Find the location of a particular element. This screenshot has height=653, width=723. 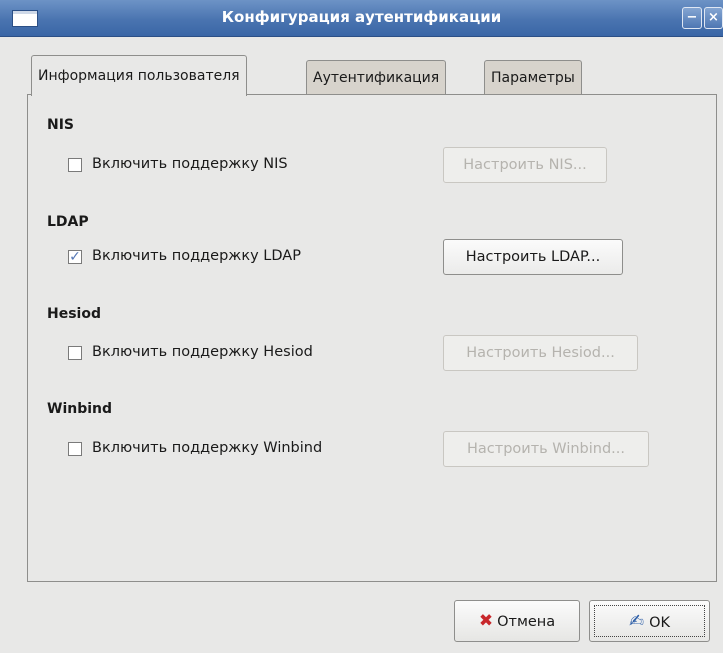

section-title-ldap: LDAP is located at coordinates (68, 222).